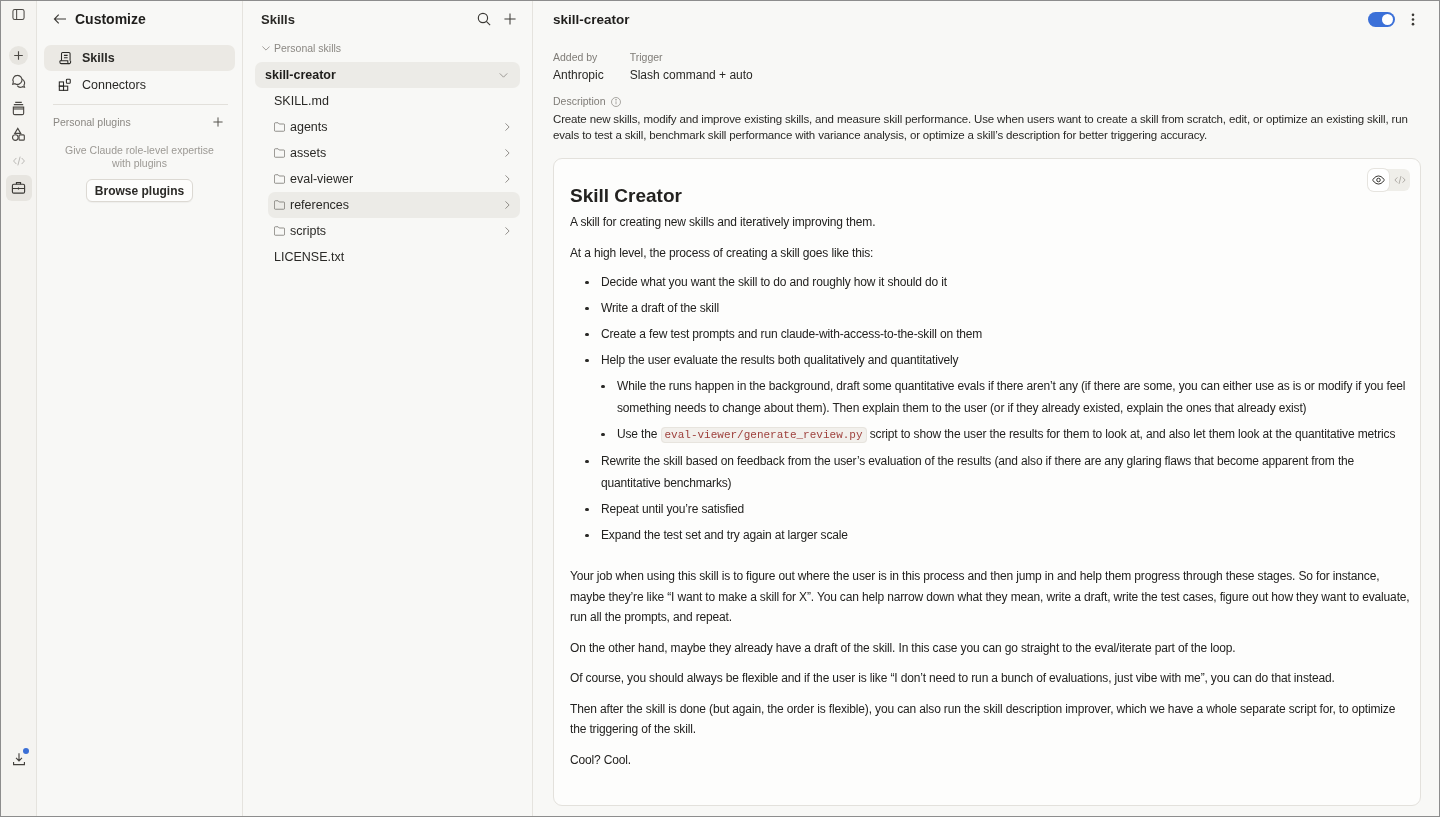  Describe the element at coordinates (1012, 397) in the screenshot. I see `list-item-text: While the runs happen in the background, draft some quantitative evals if there aren’t any (if there are some, you can either use as is or modify if you feel something needs to change about them). Then explain them to the user (or if they already existed, explain the ones that already exist)` at that location.